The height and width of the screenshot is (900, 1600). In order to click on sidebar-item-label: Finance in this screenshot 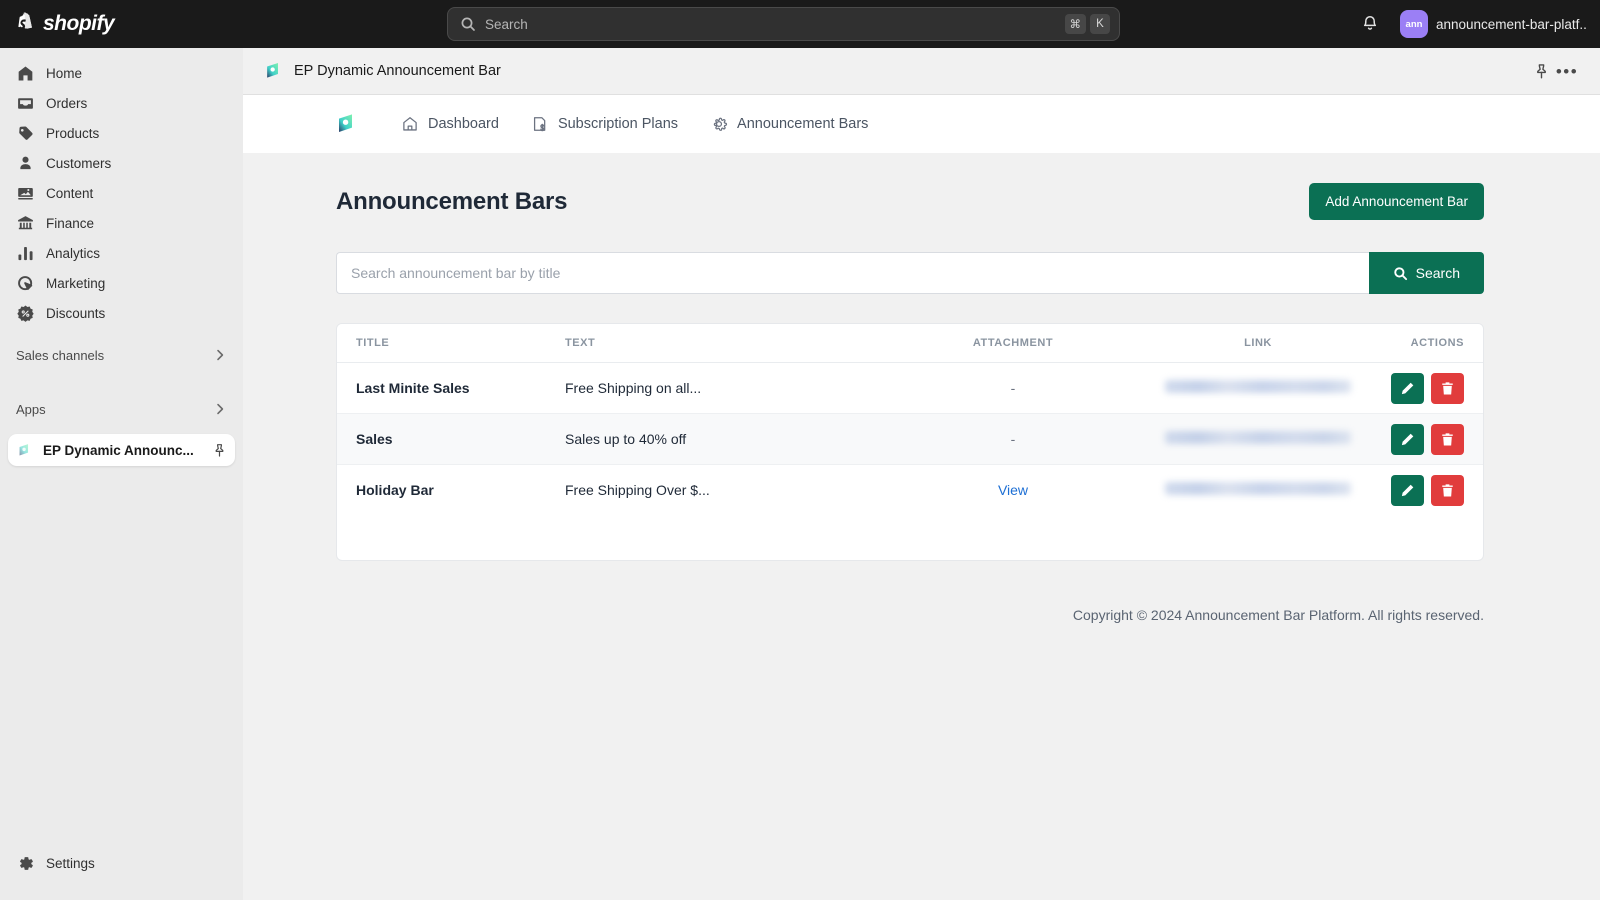, I will do `click(70, 223)`.